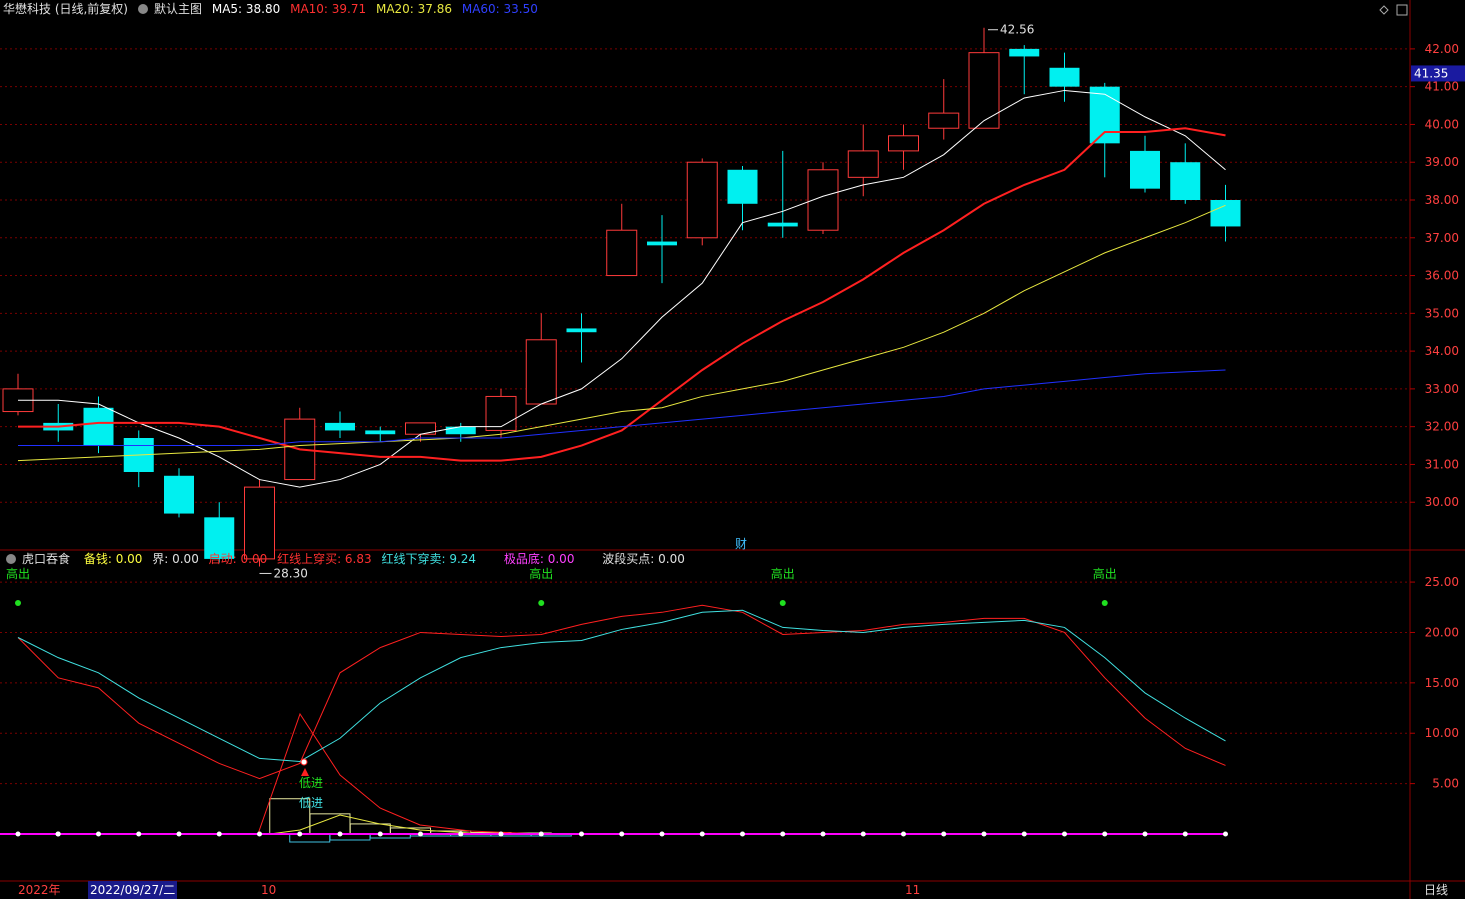 This screenshot has width=1465, height=899. I want to click on price-badge: 41.35, so click(1431, 73).